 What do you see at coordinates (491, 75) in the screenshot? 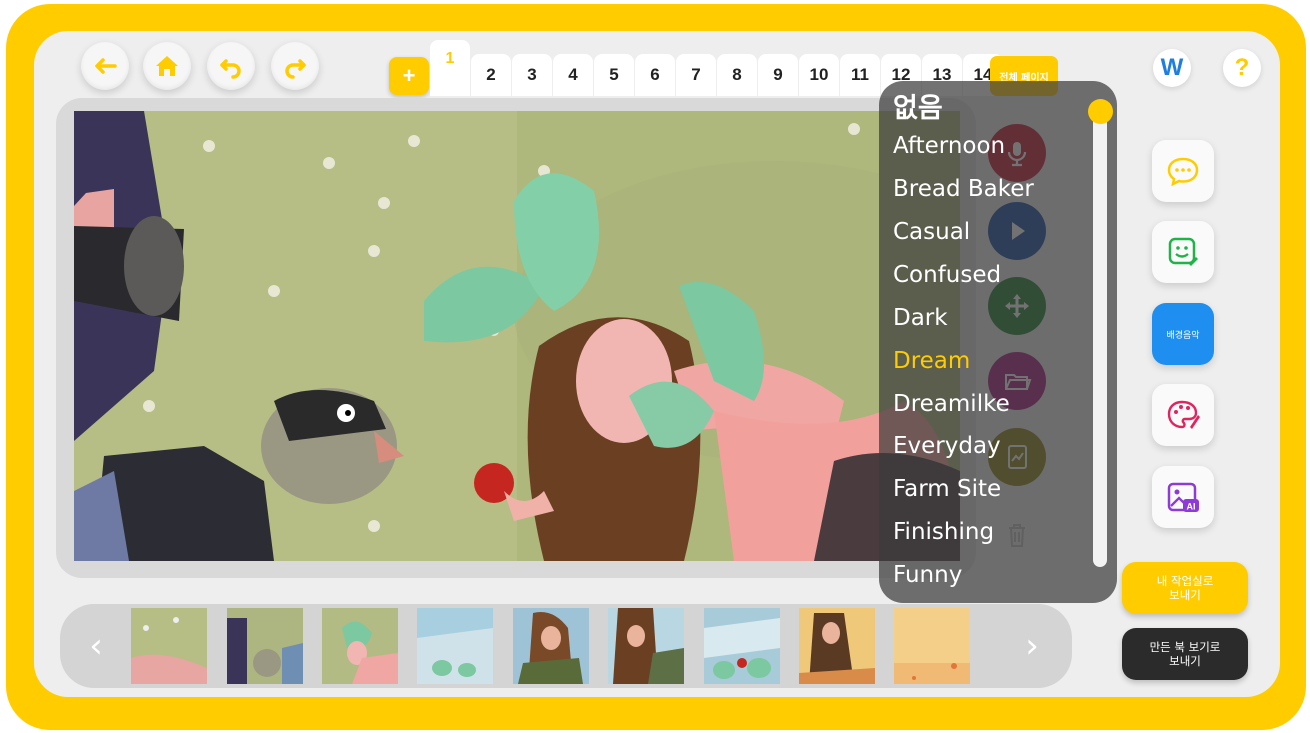
I see `page-tab-2: 2` at bounding box center [491, 75].